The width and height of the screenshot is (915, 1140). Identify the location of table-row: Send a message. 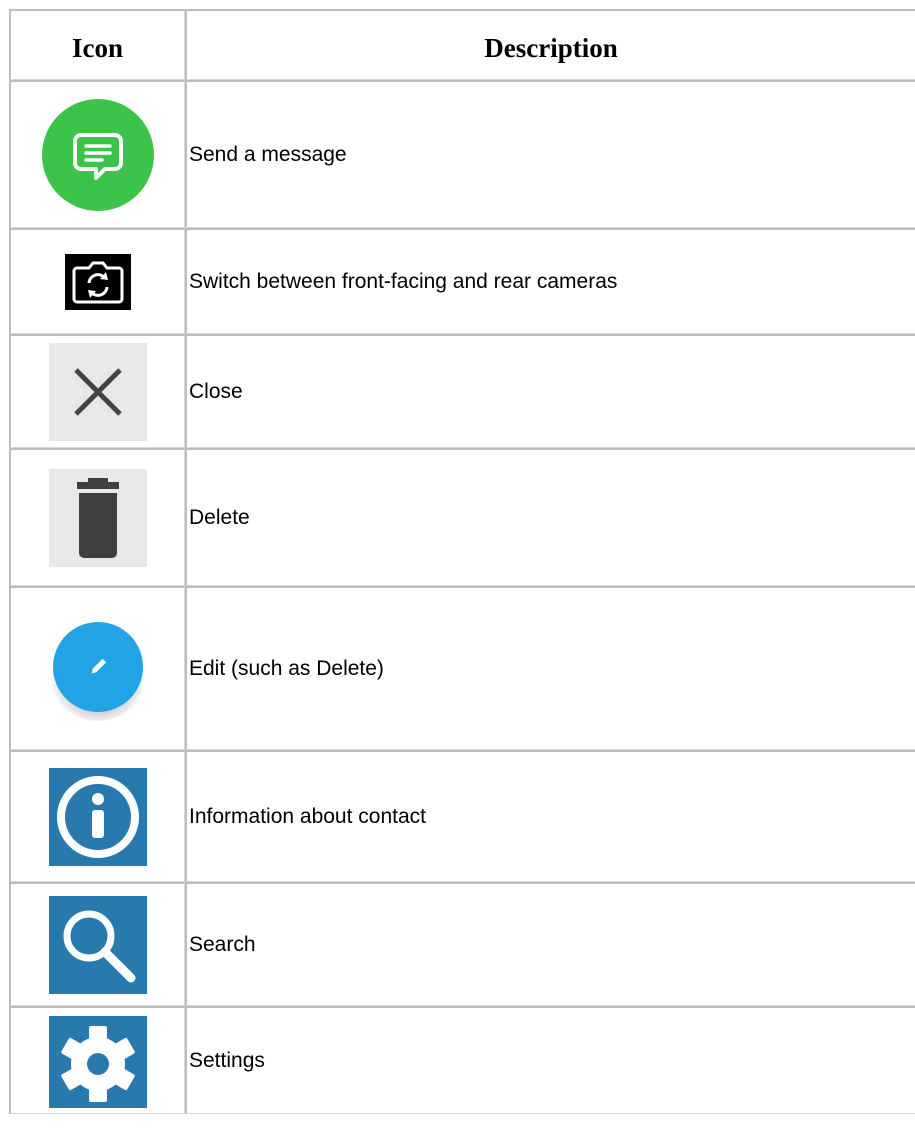
(462, 154).